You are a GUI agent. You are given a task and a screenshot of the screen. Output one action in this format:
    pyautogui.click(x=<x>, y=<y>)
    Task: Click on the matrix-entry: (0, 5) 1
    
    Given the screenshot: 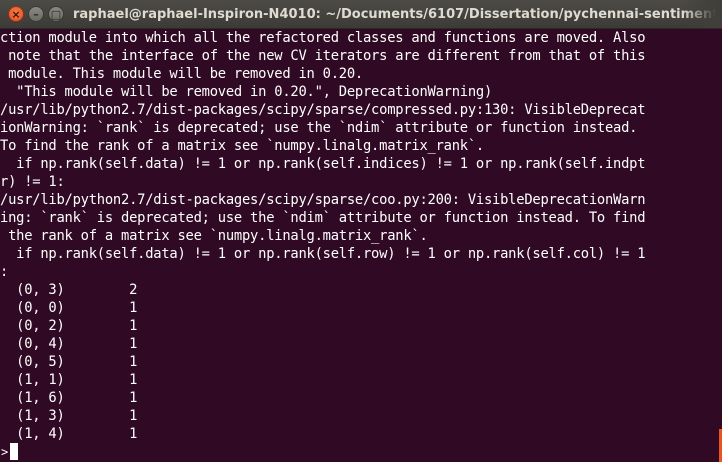 What is the action you would take?
    pyautogui.click(x=69, y=362)
    